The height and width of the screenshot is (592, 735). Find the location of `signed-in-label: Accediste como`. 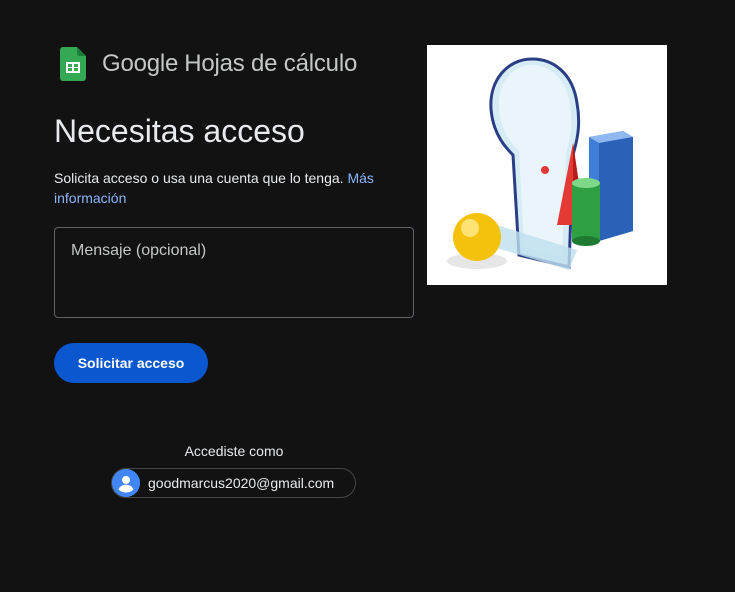

signed-in-label: Accediste como is located at coordinates (234, 451).